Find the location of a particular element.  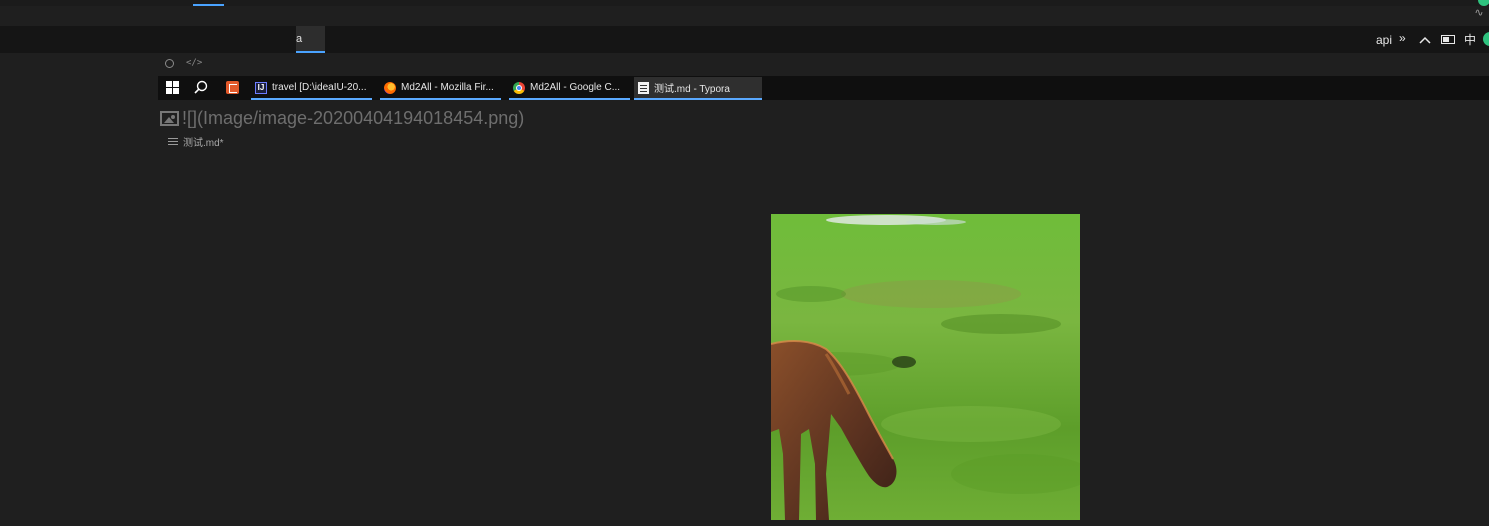

file-name: 测试.md* is located at coordinates (203, 143).